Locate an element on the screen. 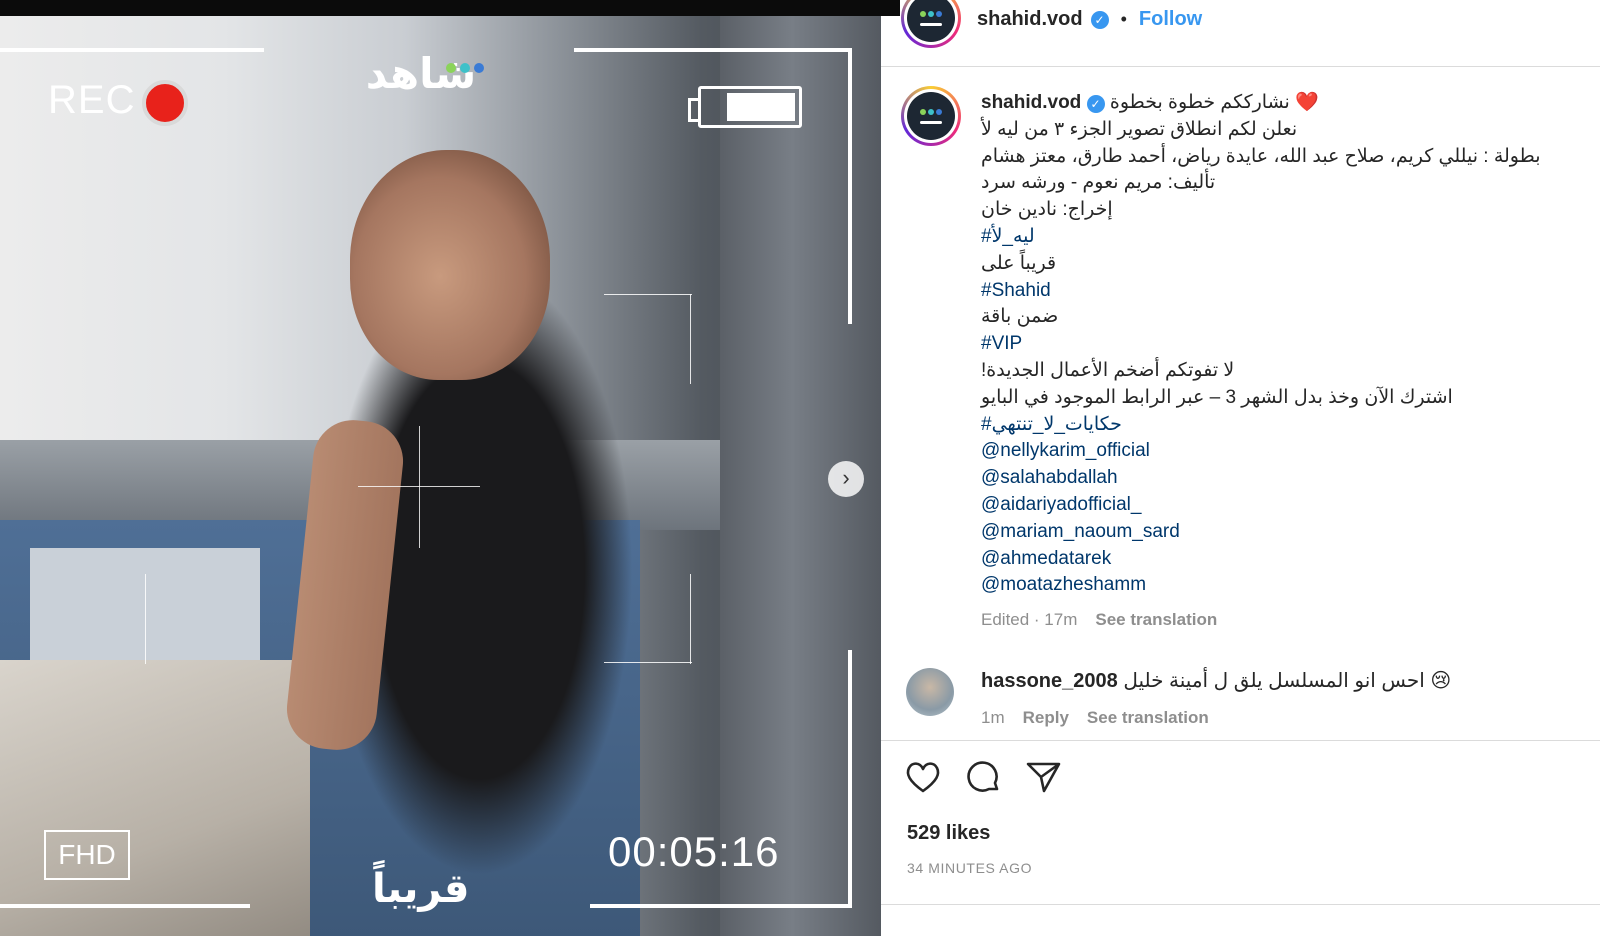  profile-avatar is located at coordinates (931, 24).